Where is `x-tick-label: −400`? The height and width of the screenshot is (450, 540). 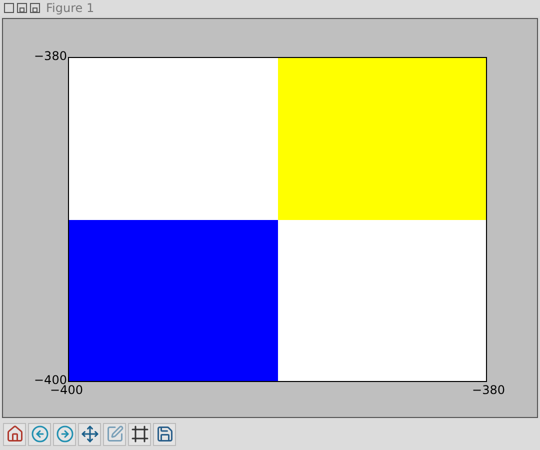 x-tick-label: −400 is located at coordinates (66, 390).